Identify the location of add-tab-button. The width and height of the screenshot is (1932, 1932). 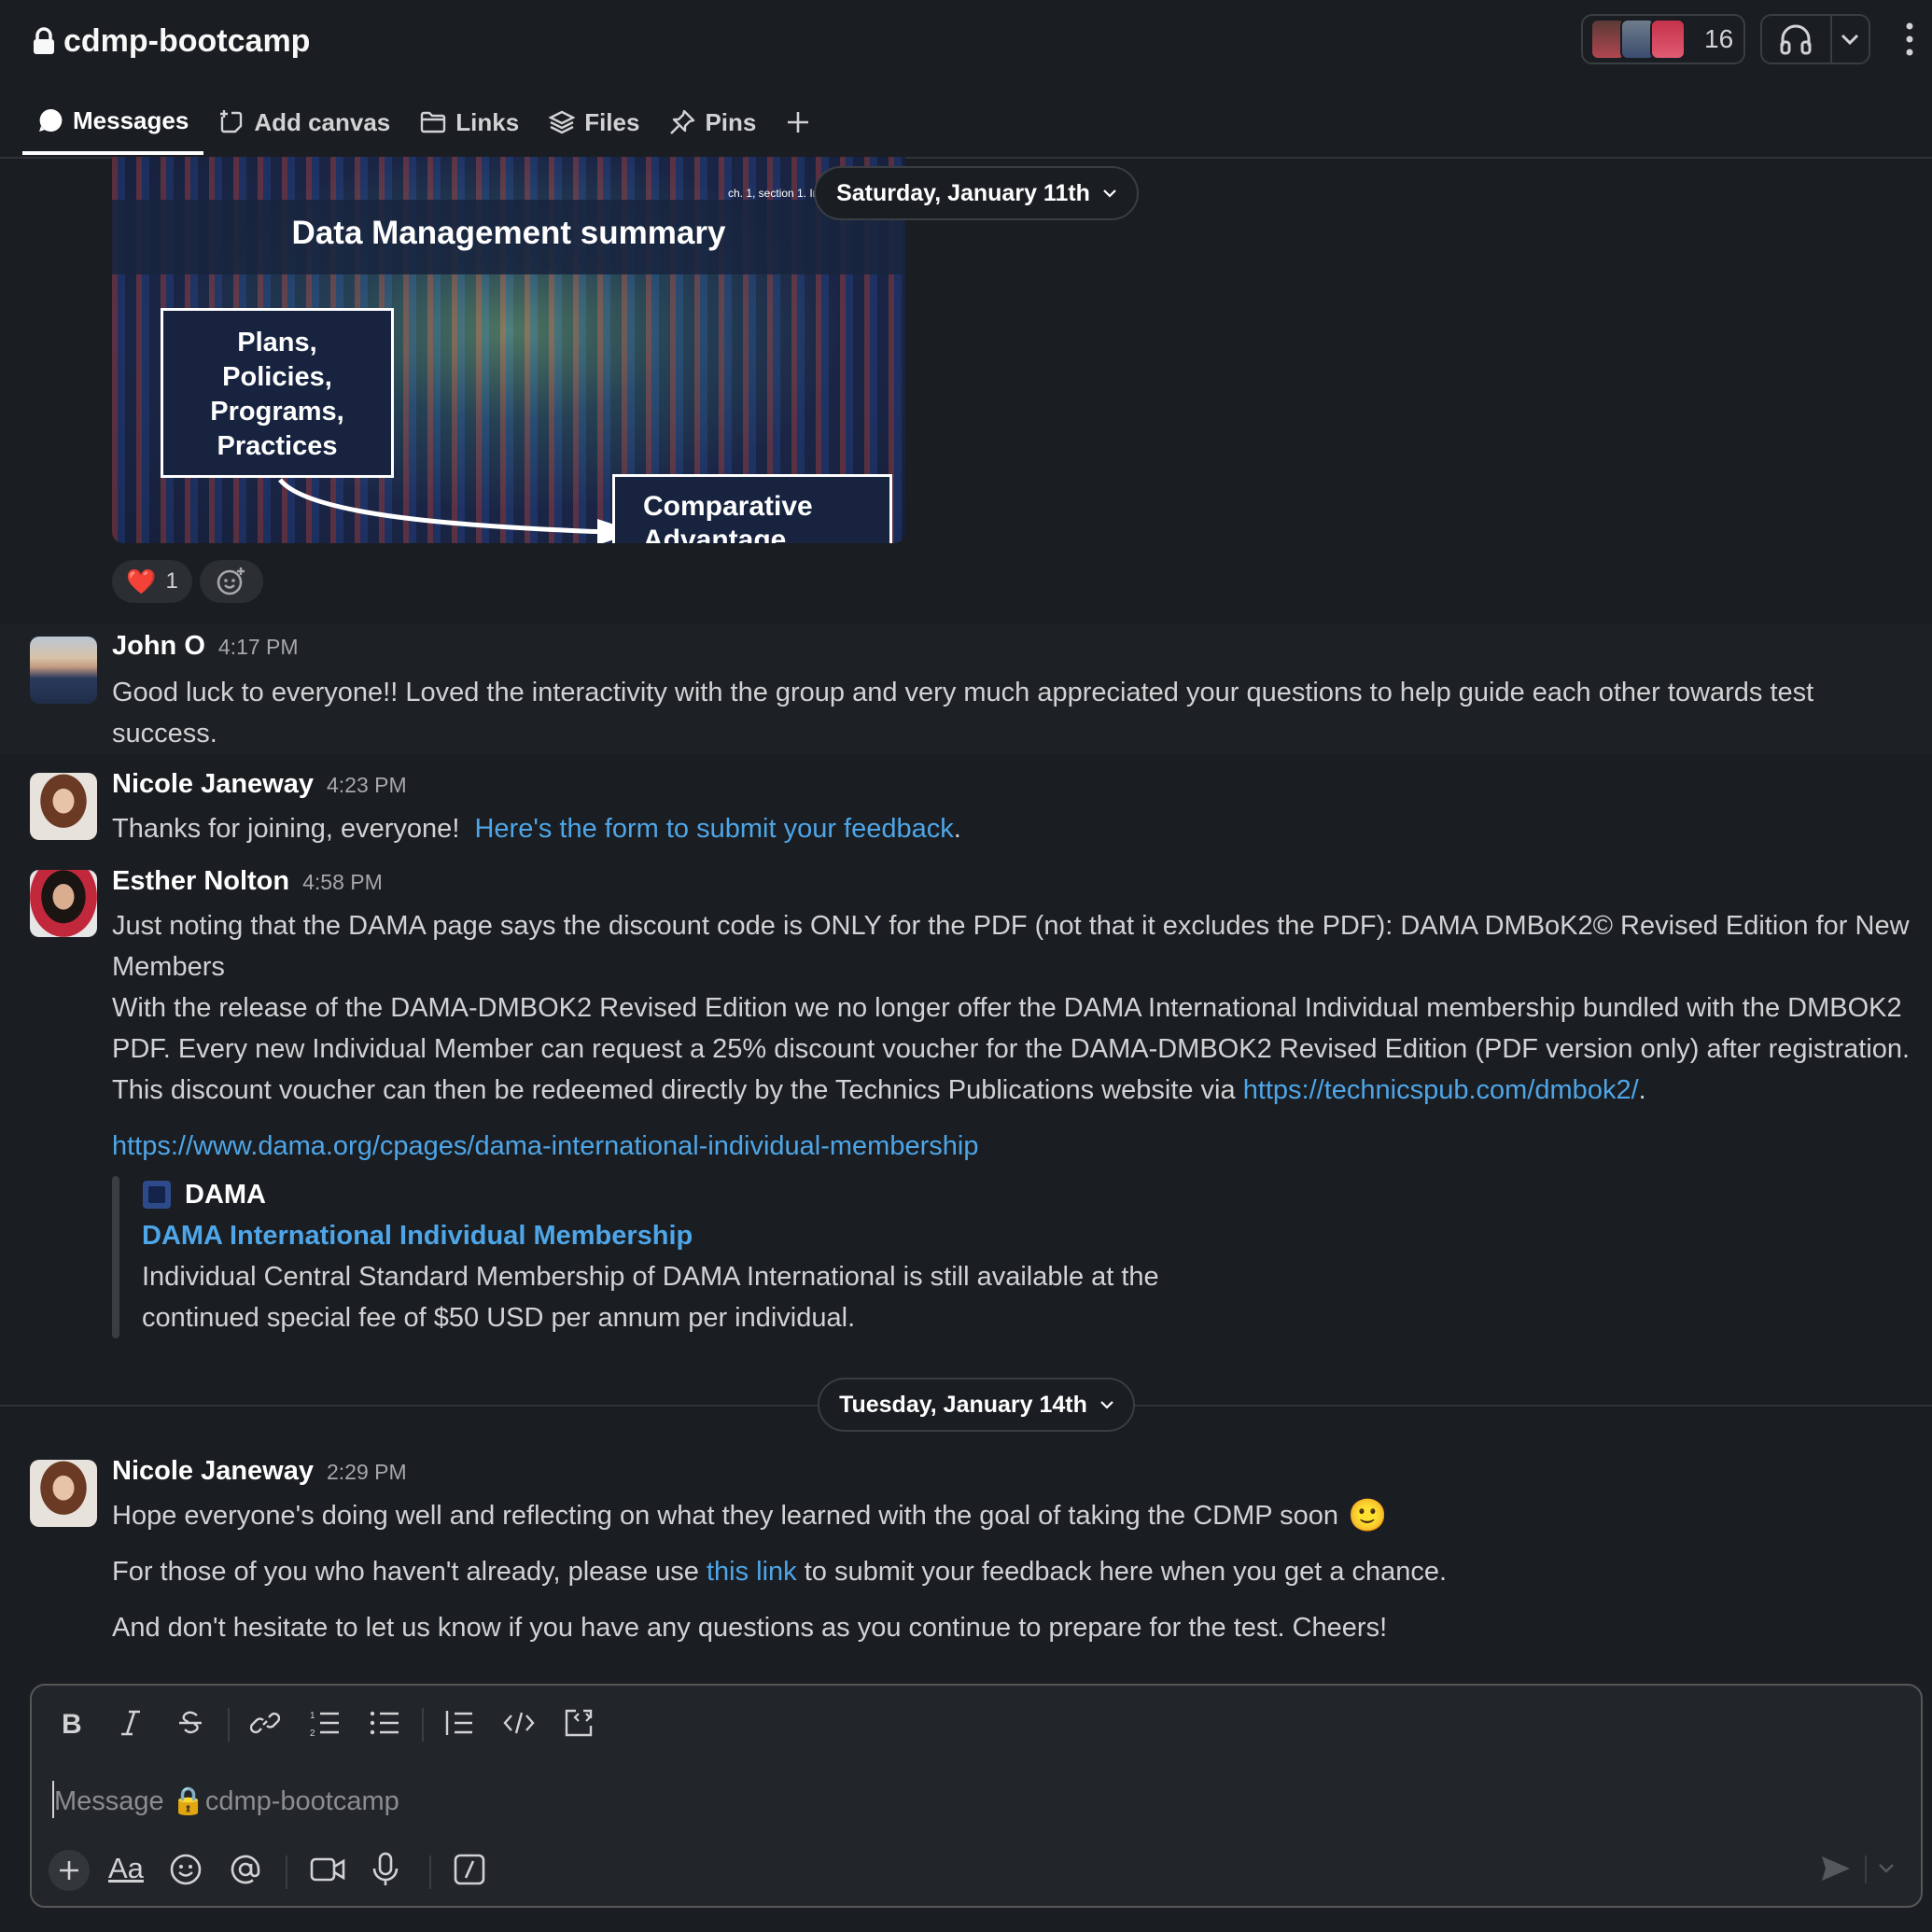
(798, 122).